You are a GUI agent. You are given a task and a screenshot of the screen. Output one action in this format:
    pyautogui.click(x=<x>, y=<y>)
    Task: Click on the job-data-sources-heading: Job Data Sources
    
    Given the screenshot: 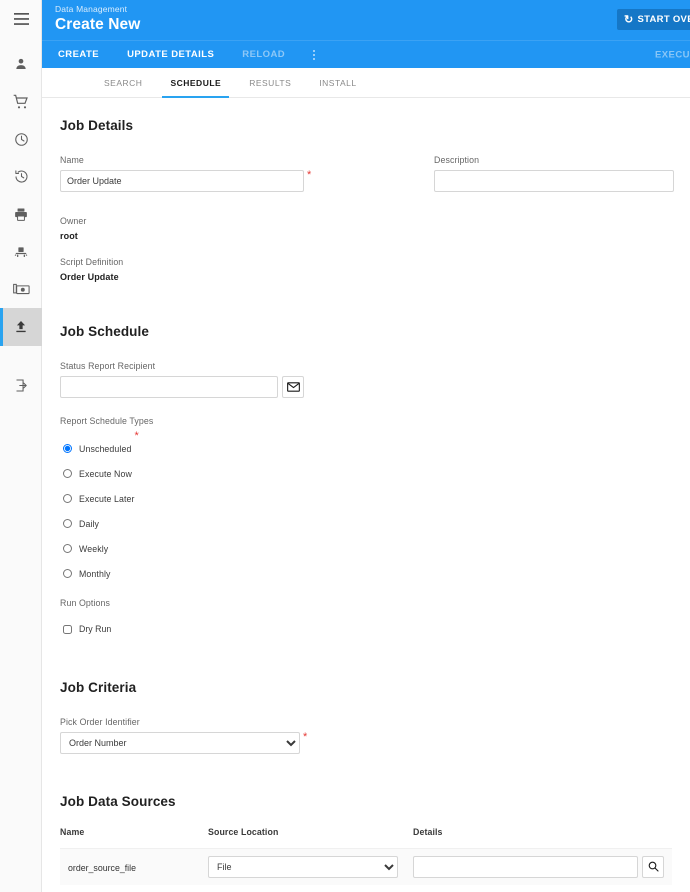 What is the action you would take?
    pyautogui.click(x=118, y=801)
    